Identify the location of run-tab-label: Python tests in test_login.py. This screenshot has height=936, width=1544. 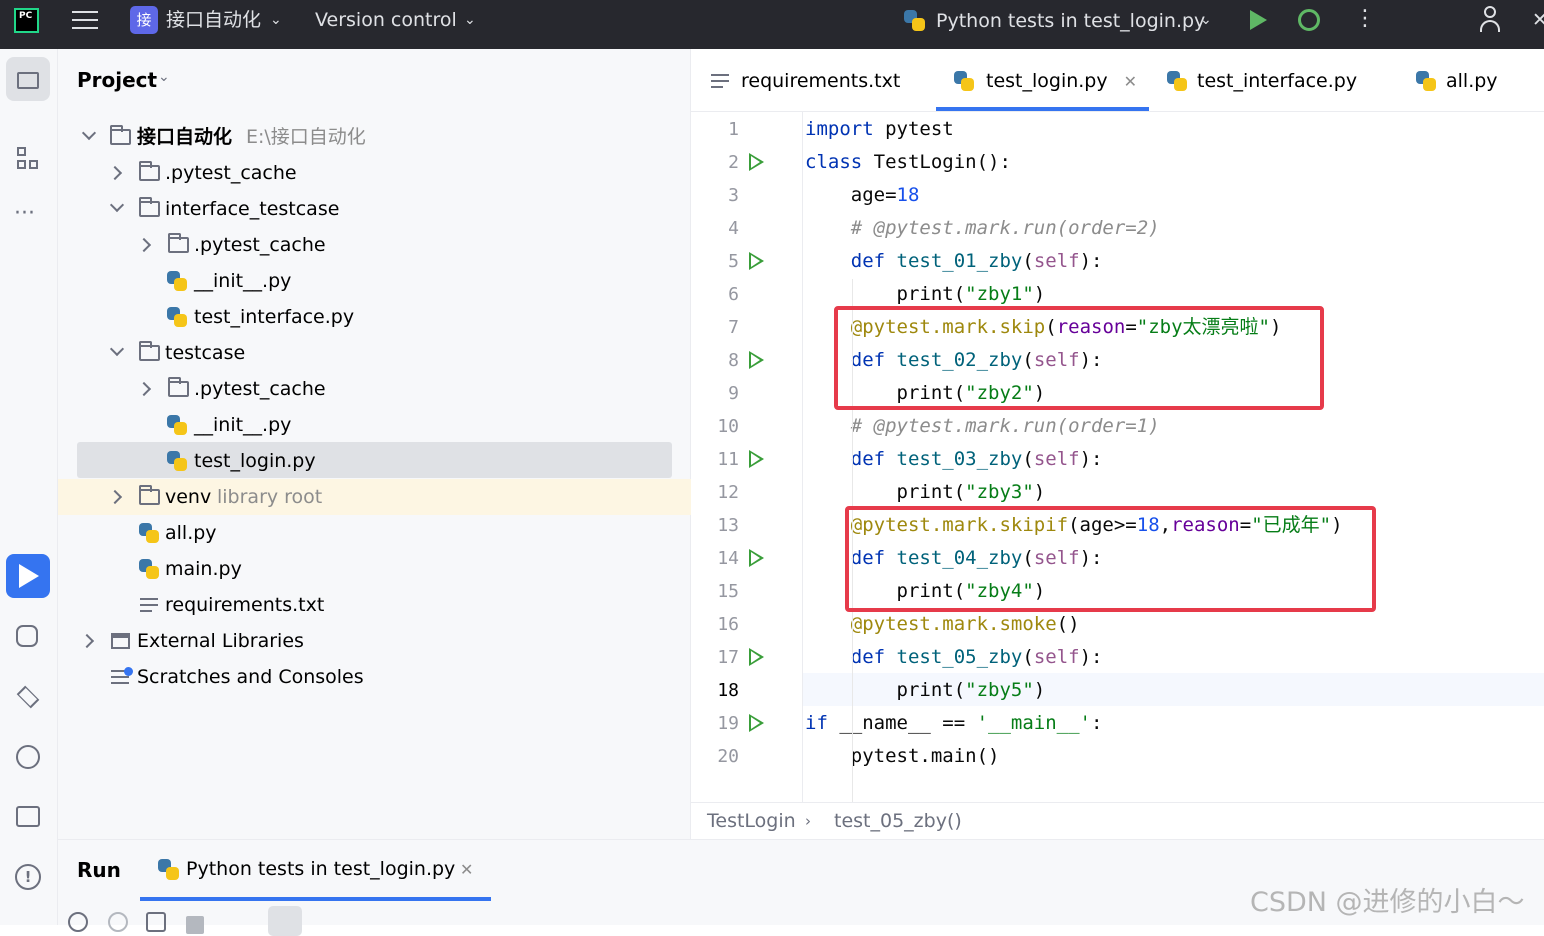
(320, 869).